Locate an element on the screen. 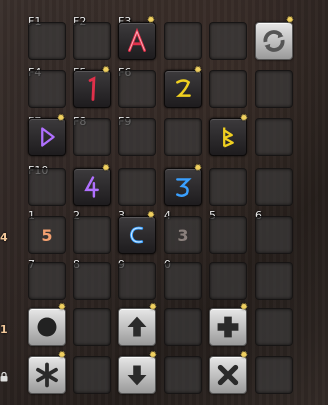 This screenshot has height=405, width=328. slot-number-text: 5 is located at coordinates (47, 235).